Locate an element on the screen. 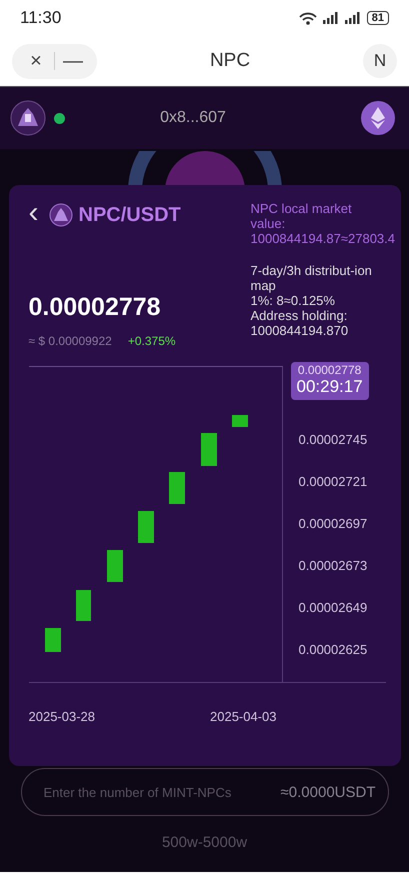 This screenshot has height=884, width=409. axis-label: 0.00002721 is located at coordinates (333, 481).